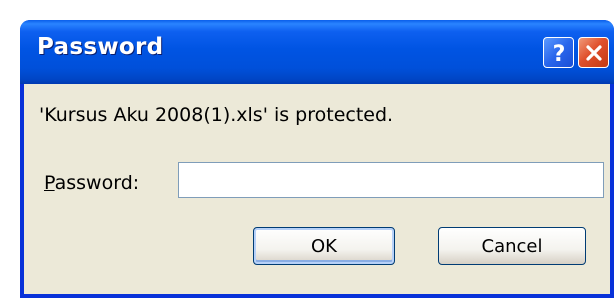  Describe the element at coordinates (100, 47) in the screenshot. I see `dialog-title: Password` at that location.